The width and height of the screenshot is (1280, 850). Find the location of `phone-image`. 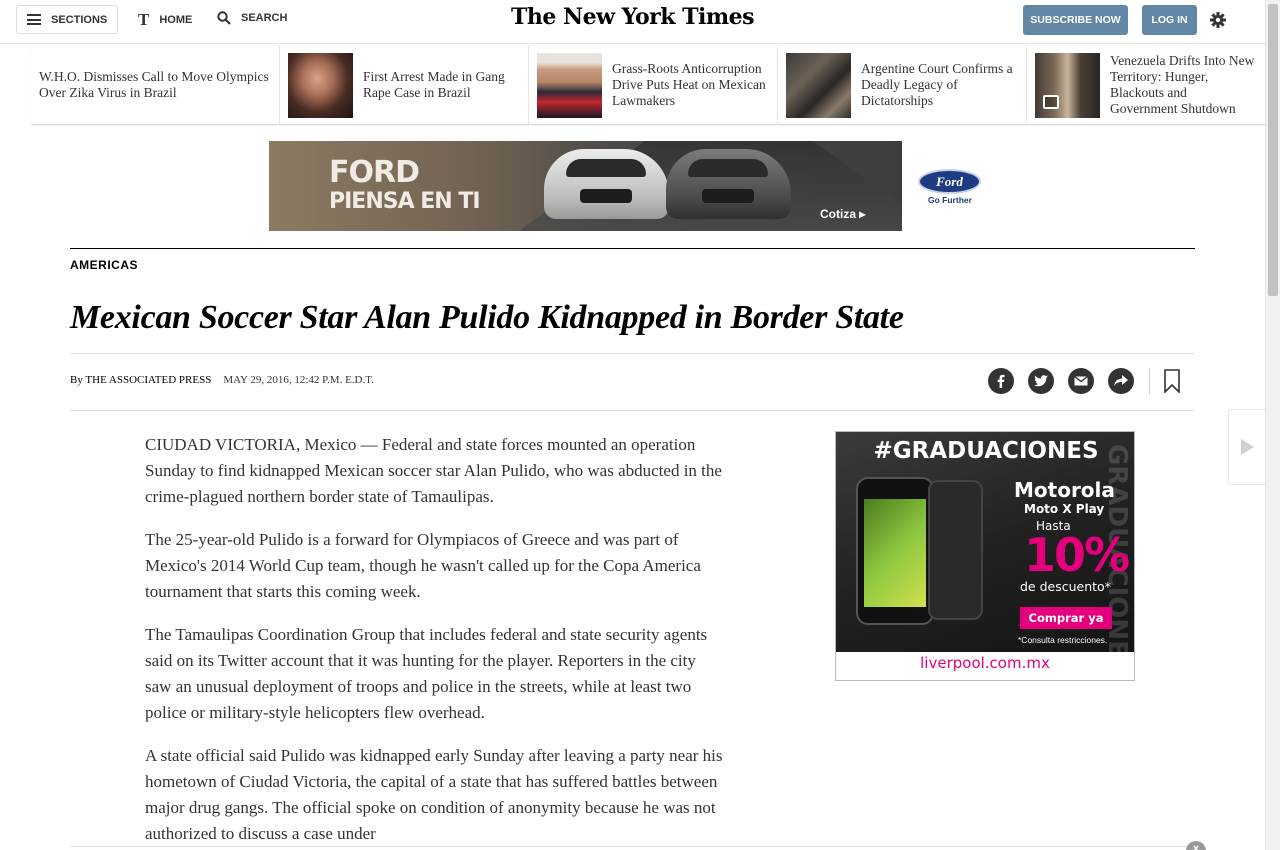

phone-image is located at coordinates (895, 551).